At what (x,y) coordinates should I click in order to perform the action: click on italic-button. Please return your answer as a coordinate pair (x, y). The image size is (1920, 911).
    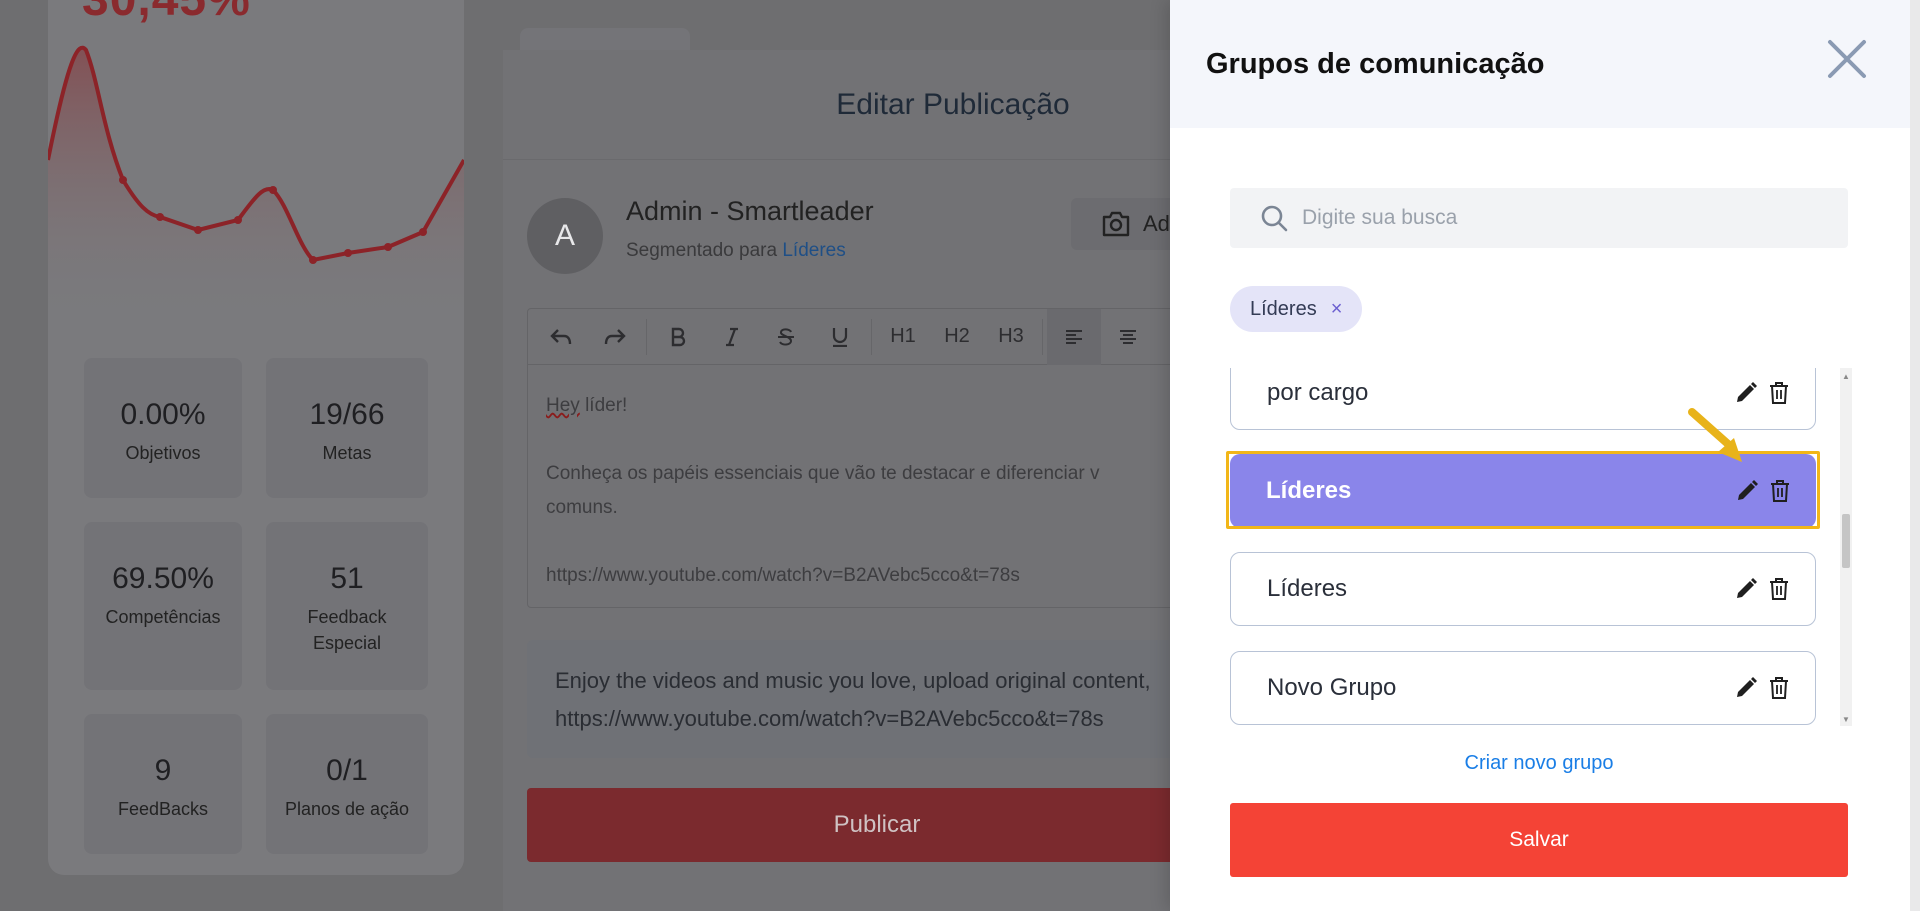
    Looking at the image, I should click on (732, 337).